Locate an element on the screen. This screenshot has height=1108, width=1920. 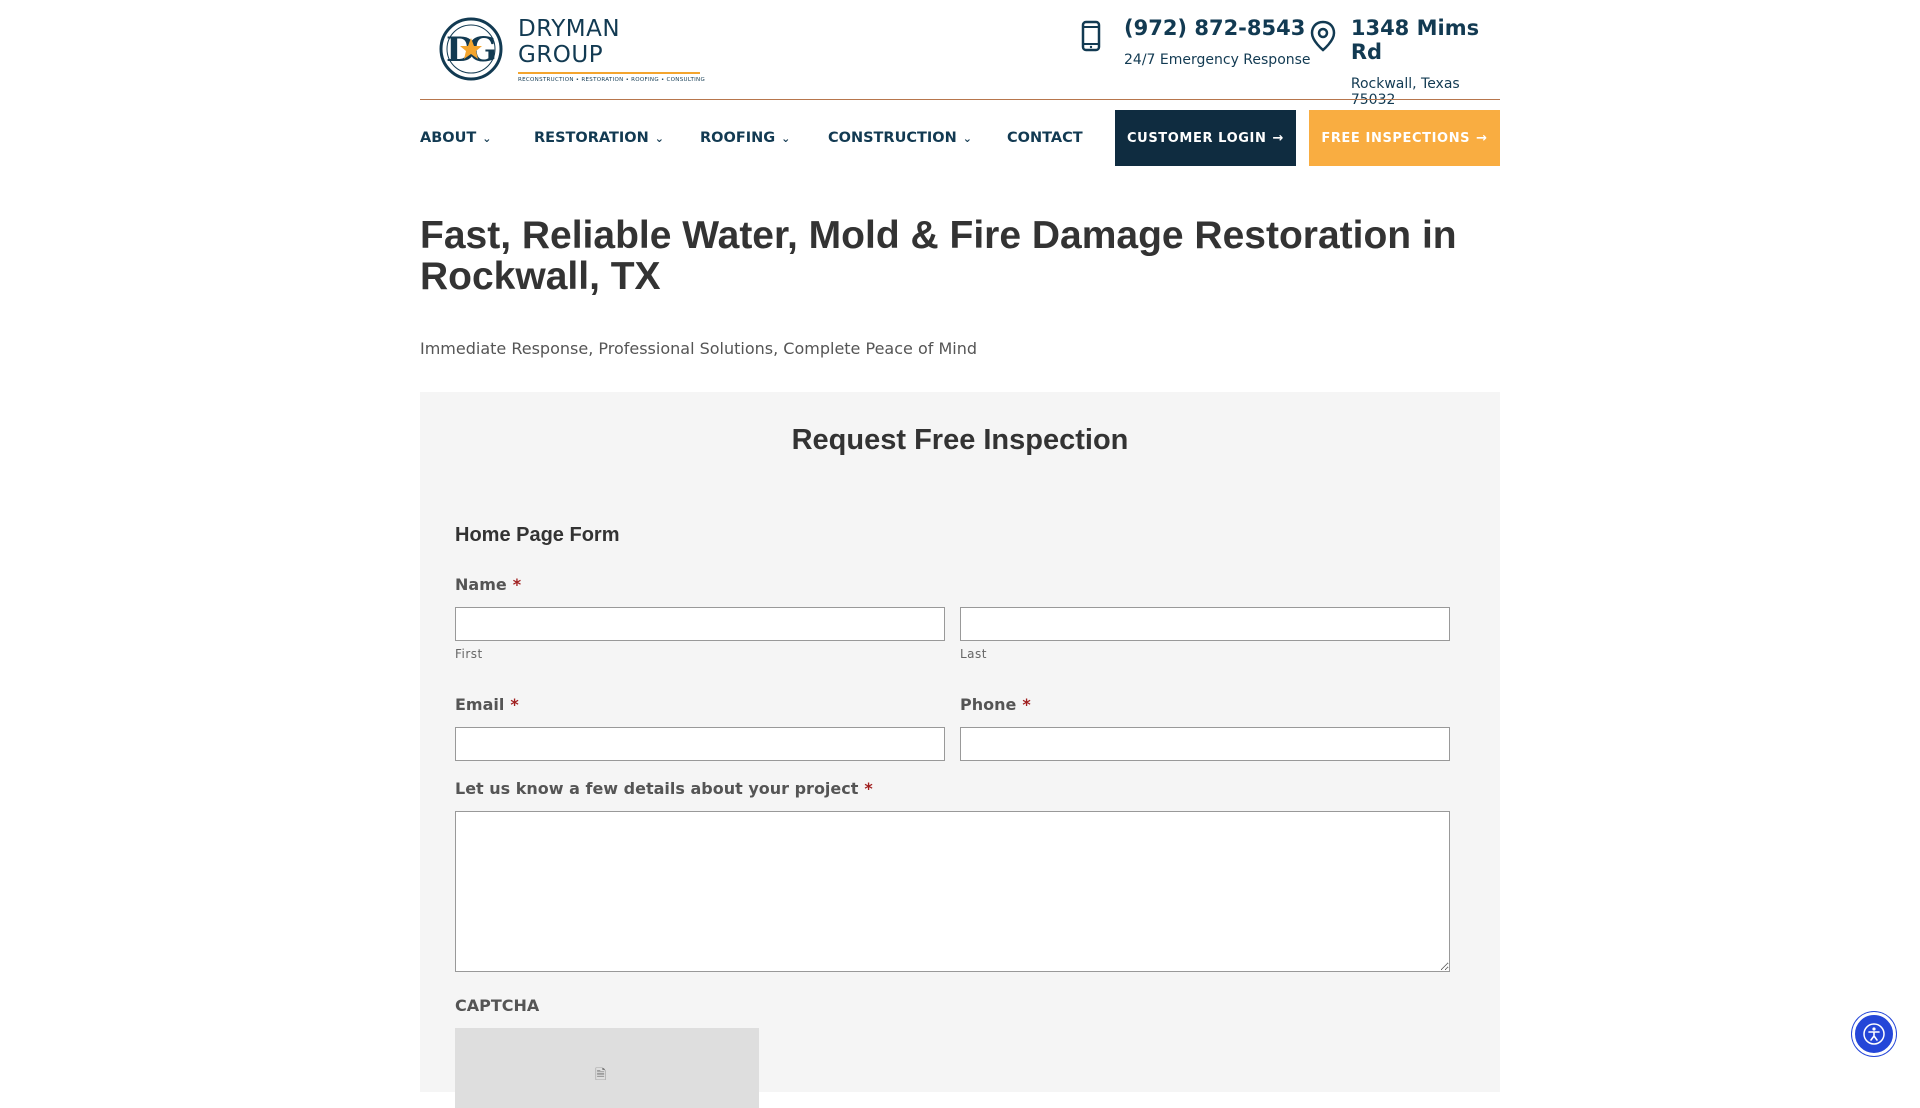
email-label: Email * is located at coordinates (487, 704).